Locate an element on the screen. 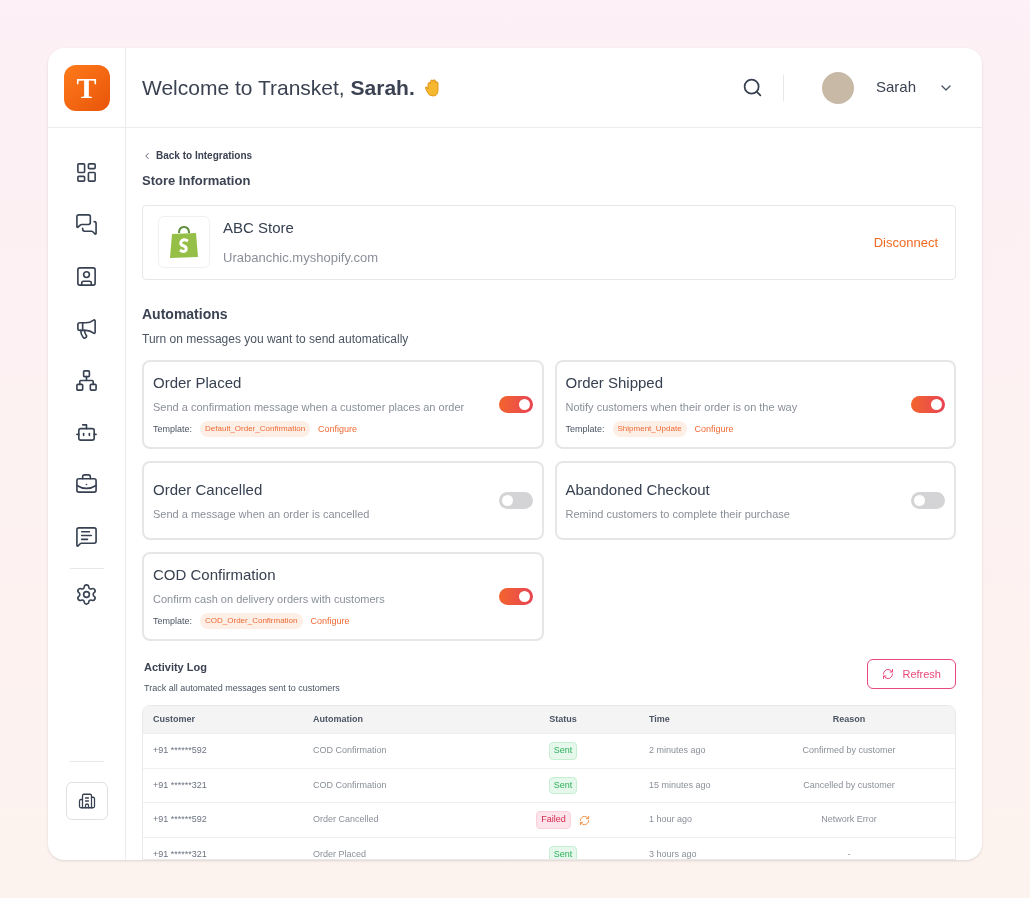 This screenshot has height=898, width=1030. section-subtitle: Turn on messages you want to send automatically is located at coordinates (276, 340).